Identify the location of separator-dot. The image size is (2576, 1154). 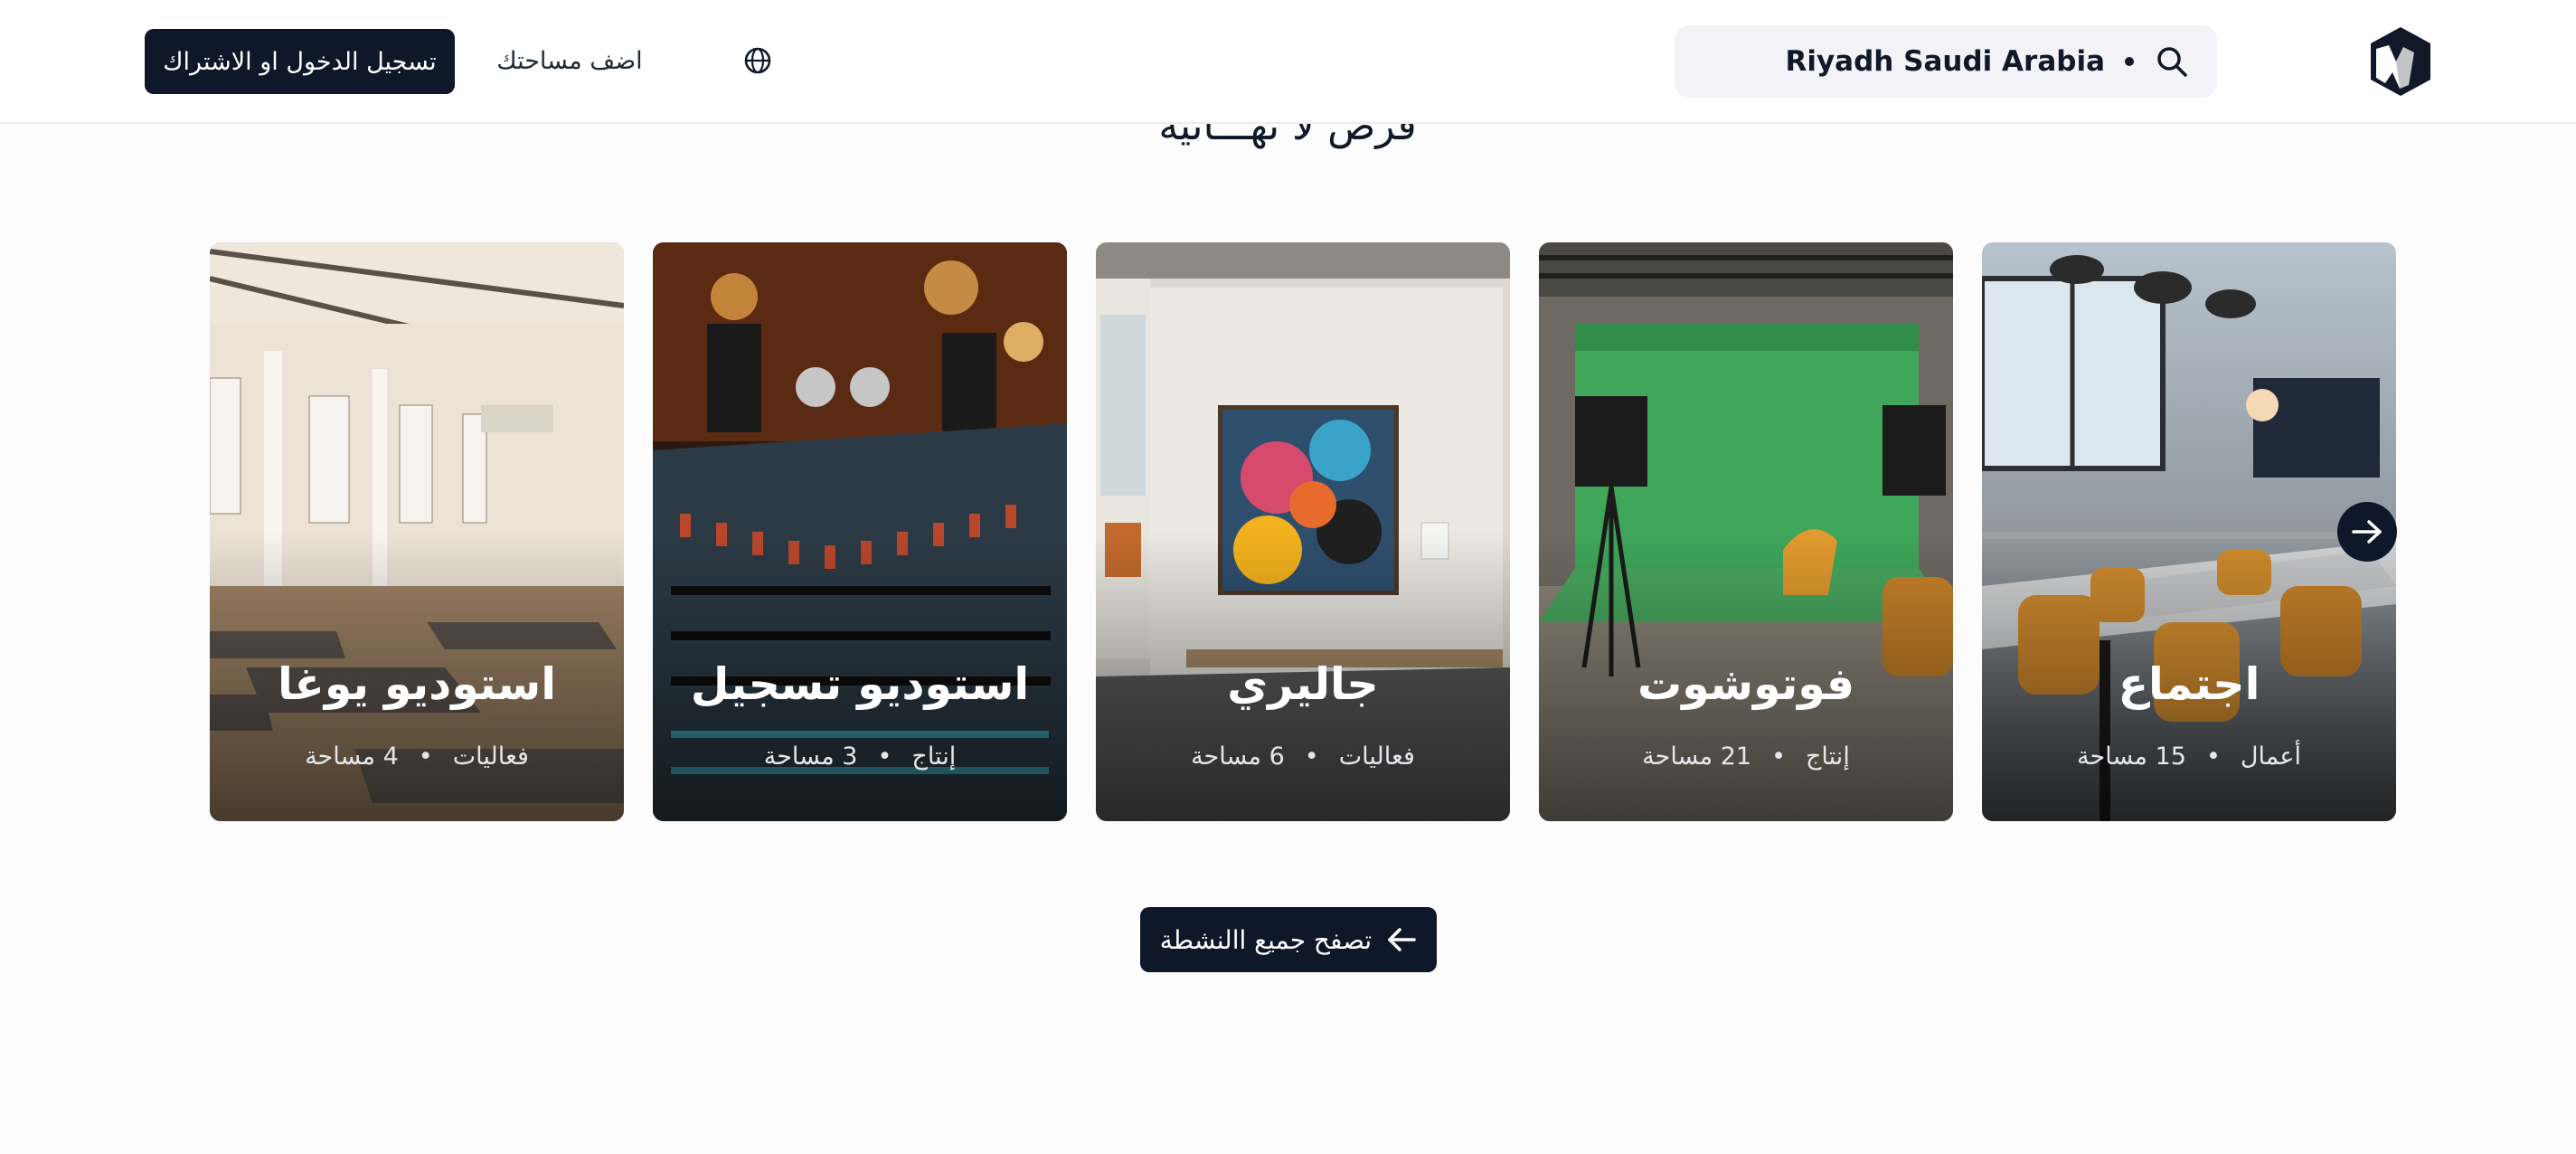
(2129, 61).